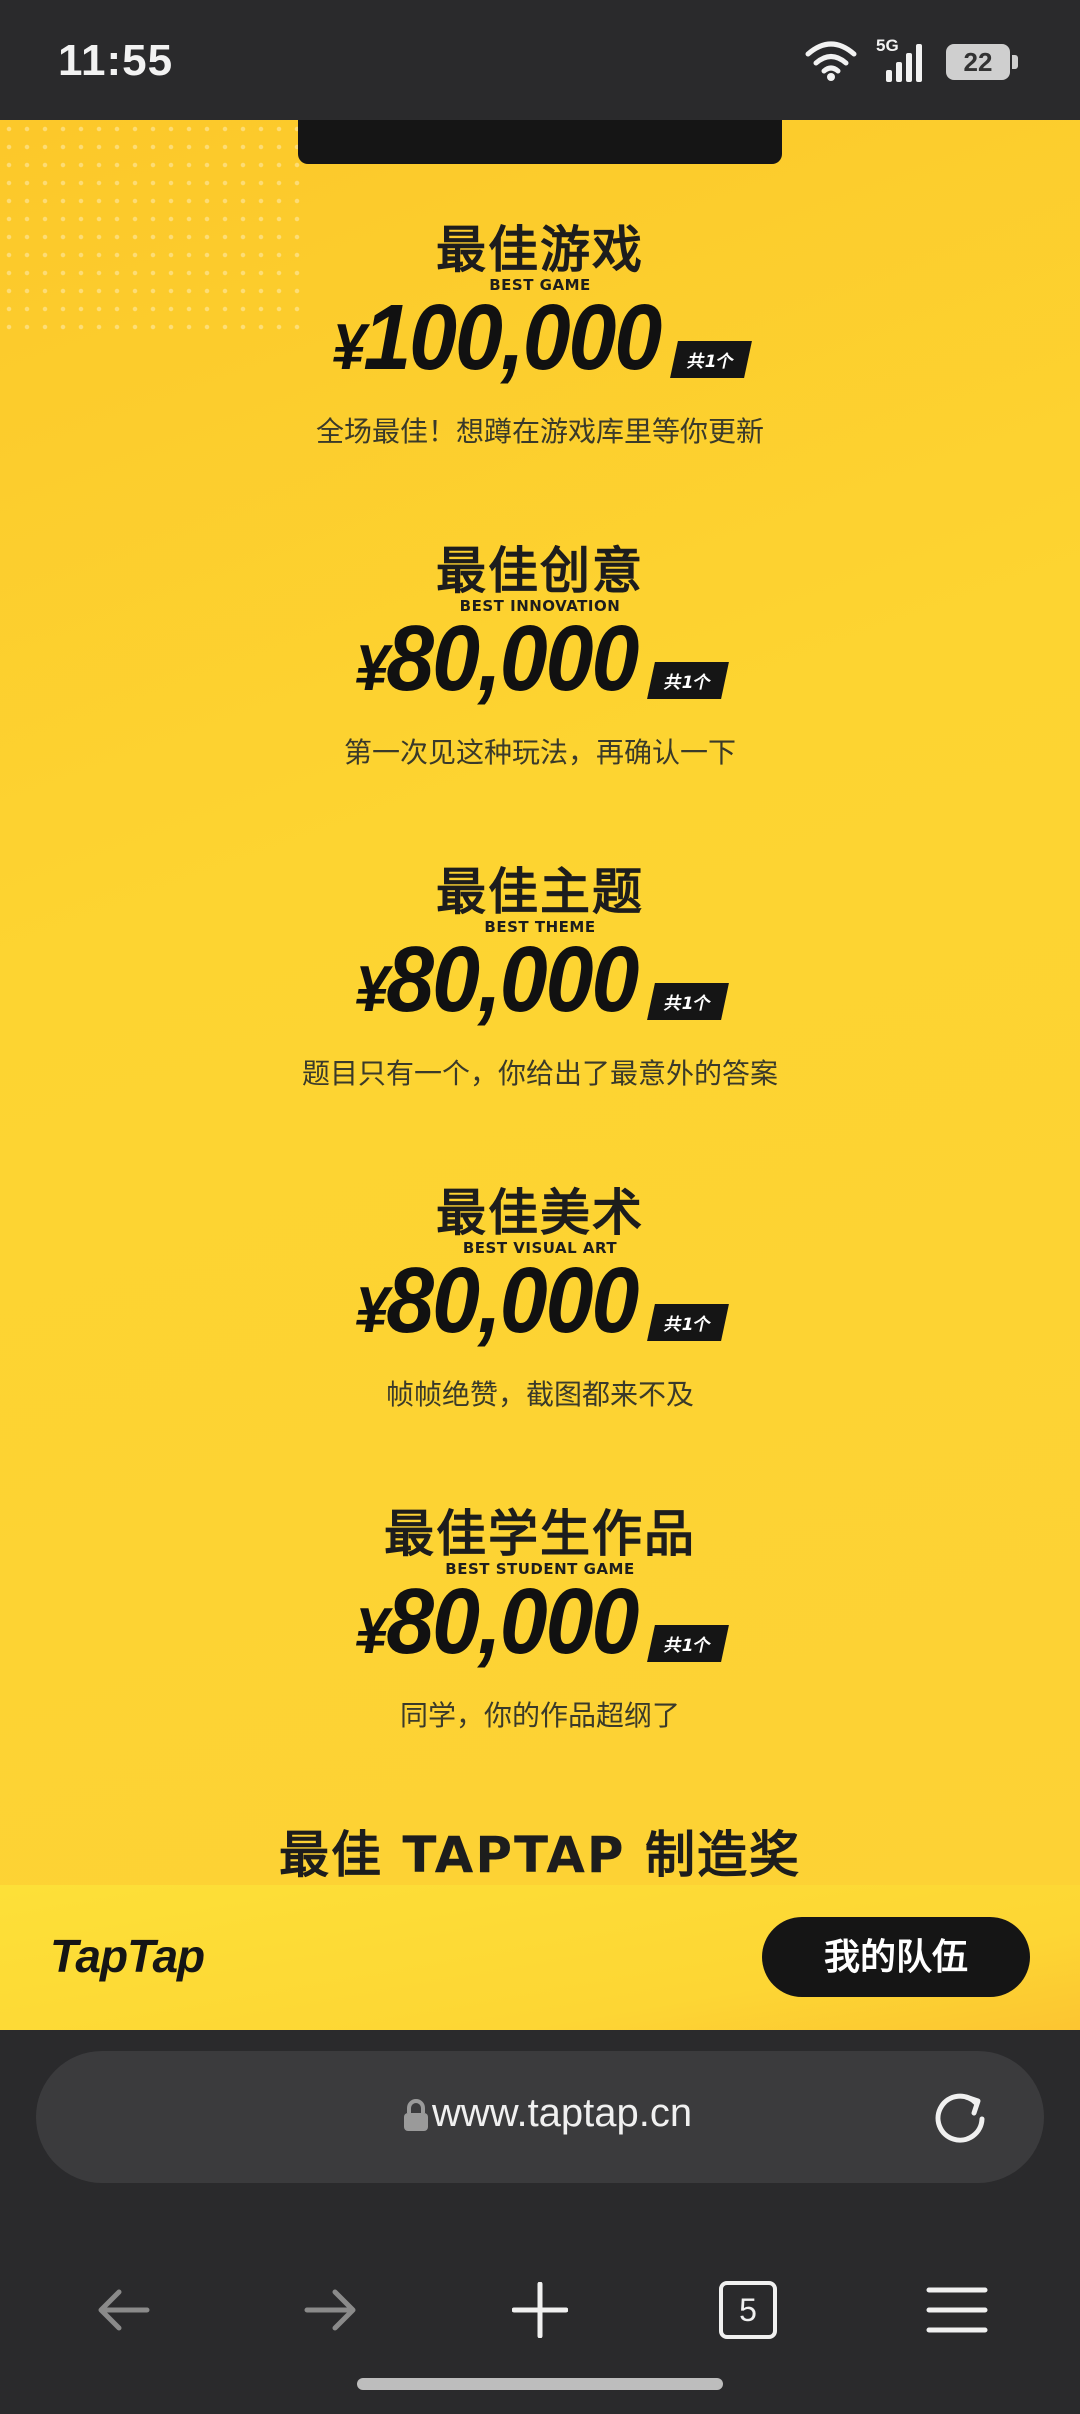  I want to click on taptap-logo: TapTap, so click(127, 1956).